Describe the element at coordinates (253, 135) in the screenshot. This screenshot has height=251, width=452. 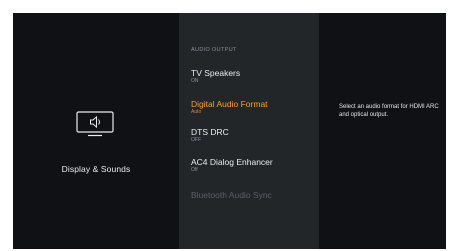
I see `menu-item-dts-drc: DTS DRC OFF` at that location.